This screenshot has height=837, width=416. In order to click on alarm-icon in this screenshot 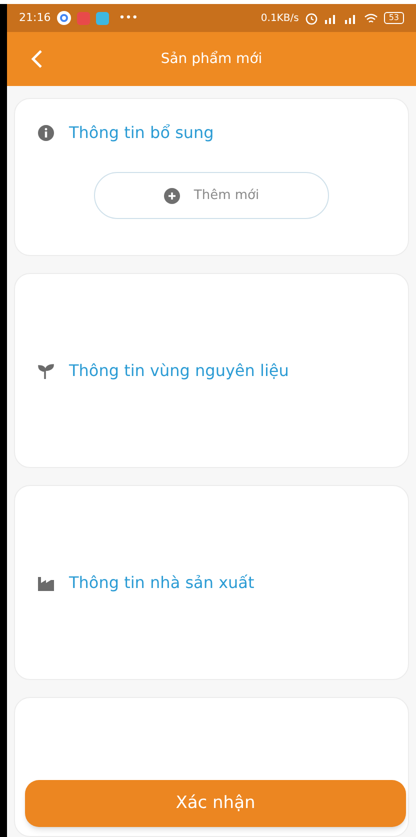, I will do `click(311, 18)`.